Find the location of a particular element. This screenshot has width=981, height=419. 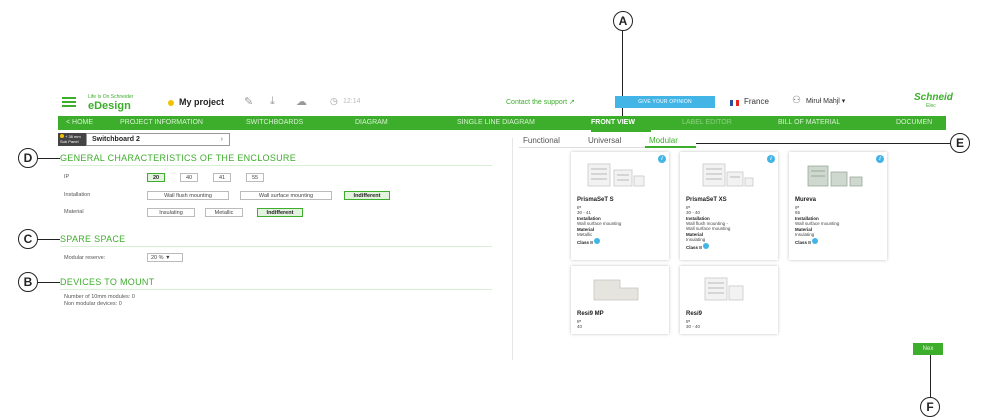

card-name: Resi9 is located at coordinates (694, 314).